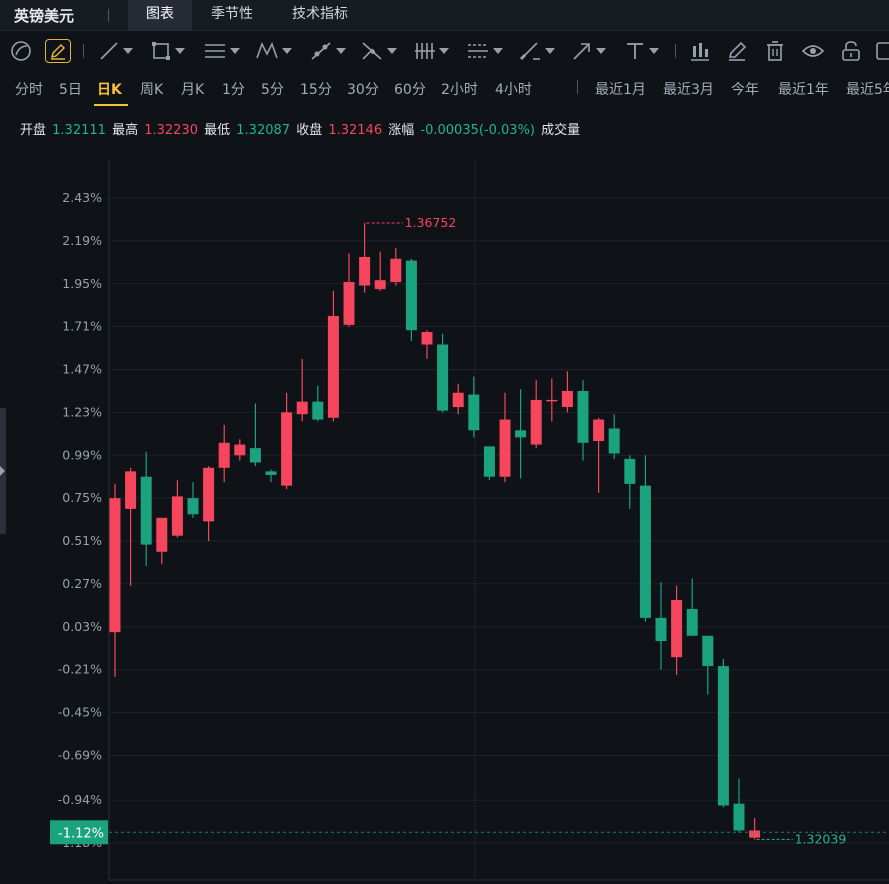  Describe the element at coordinates (82, 497) in the screenshot. I see `y-tick-label: 0.75%` at that location.